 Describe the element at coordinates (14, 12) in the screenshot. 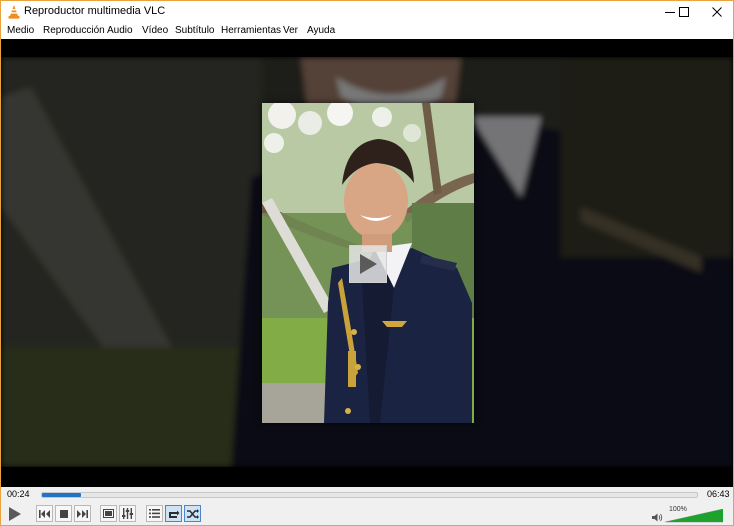

I see `vlc-cone-icon` at that location.